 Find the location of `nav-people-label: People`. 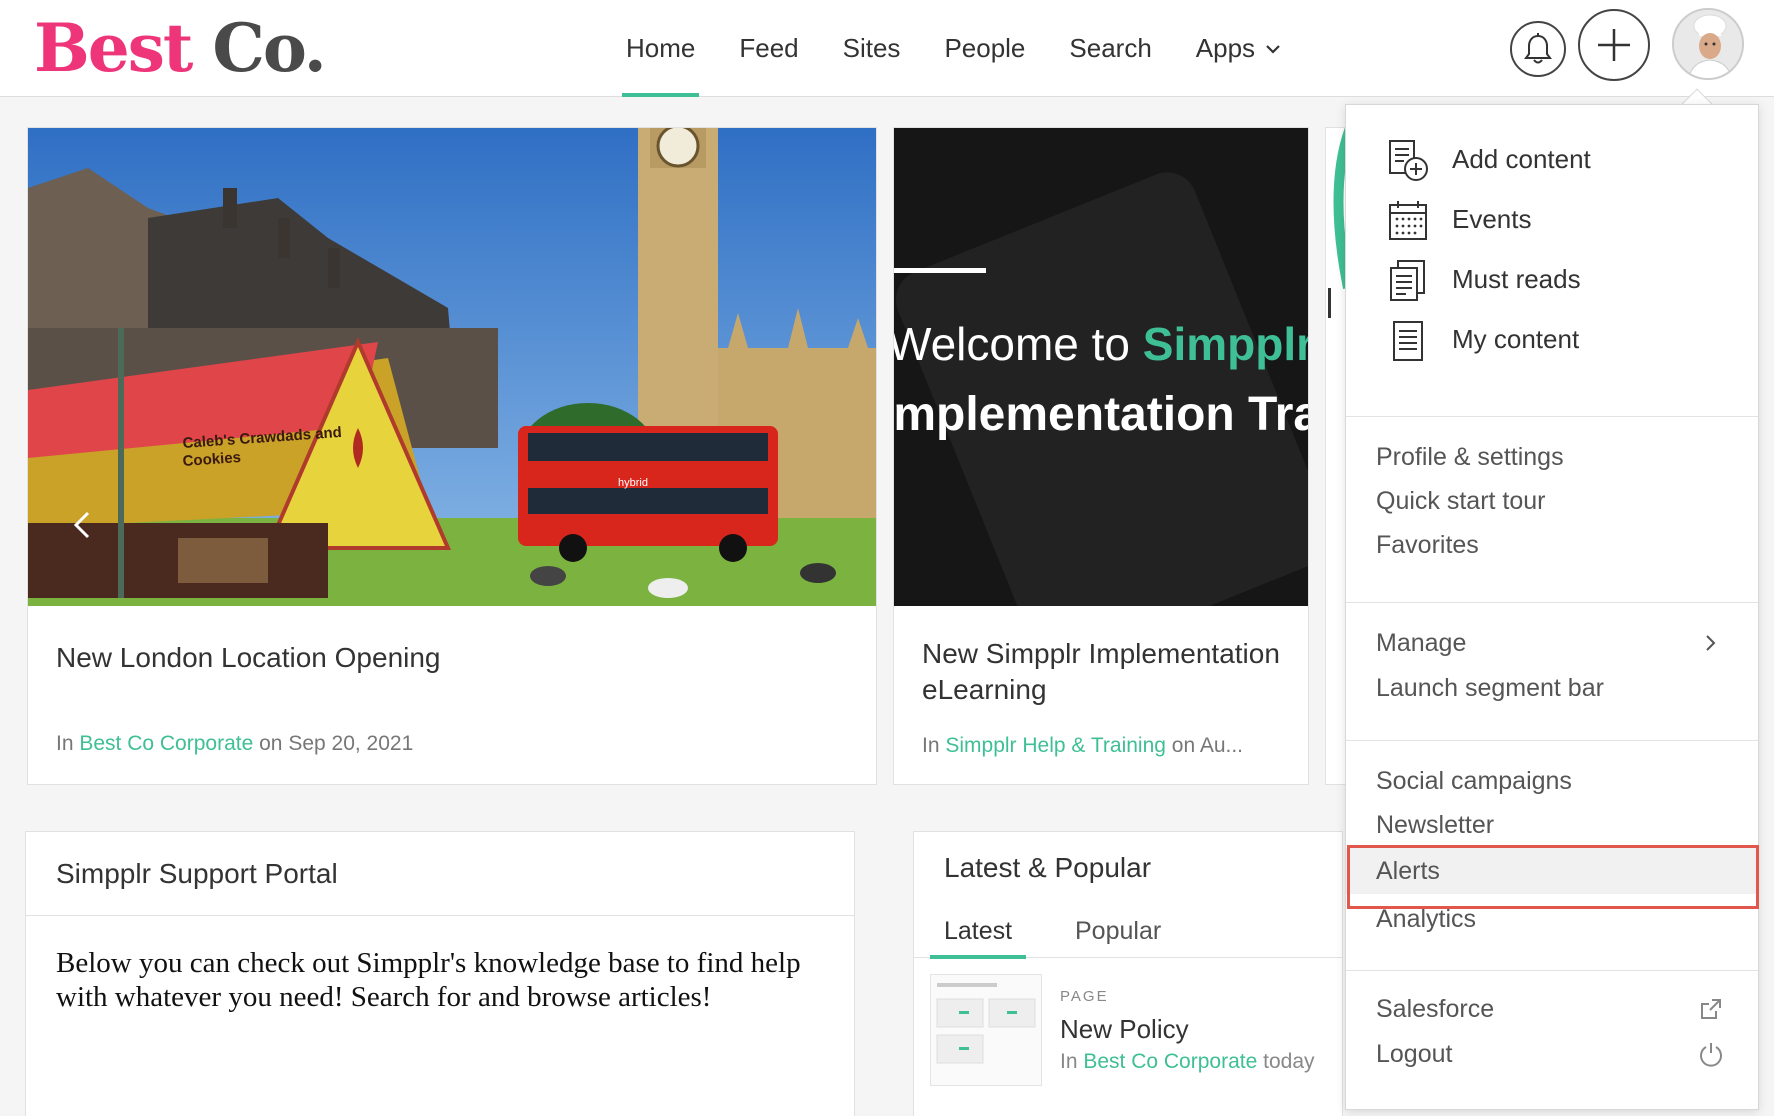

nav-people-label: People is located at coordinates (985, 48).